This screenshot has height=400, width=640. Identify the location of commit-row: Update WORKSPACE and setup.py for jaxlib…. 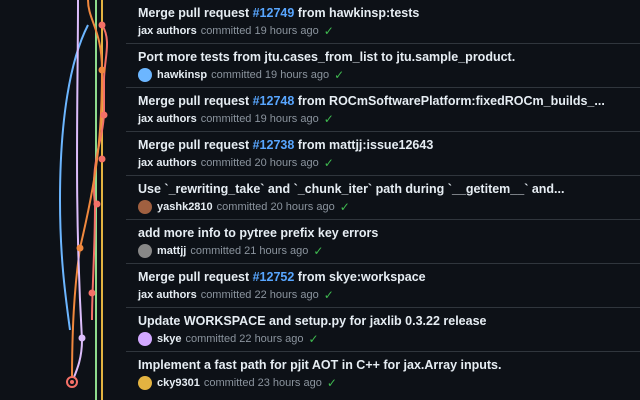
(383, 330).